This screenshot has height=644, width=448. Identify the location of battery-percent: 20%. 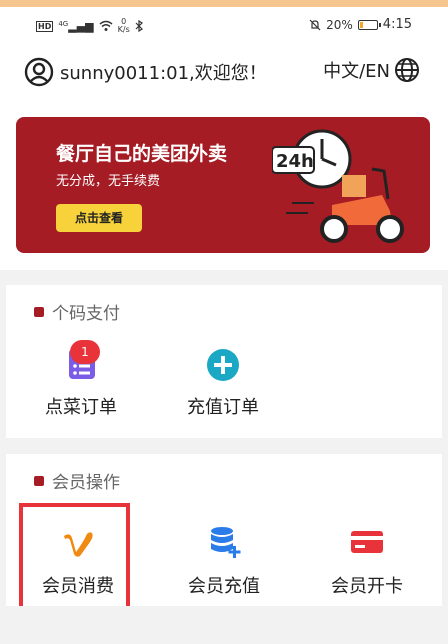
(339, 24).